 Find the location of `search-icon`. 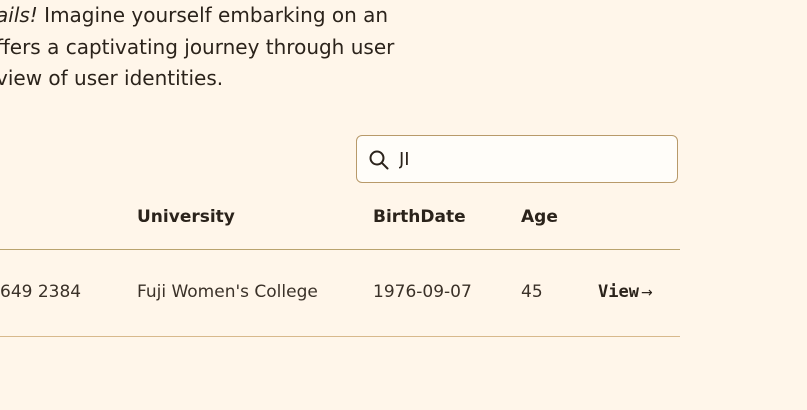

search-icon is located at coordinates (379, 160).